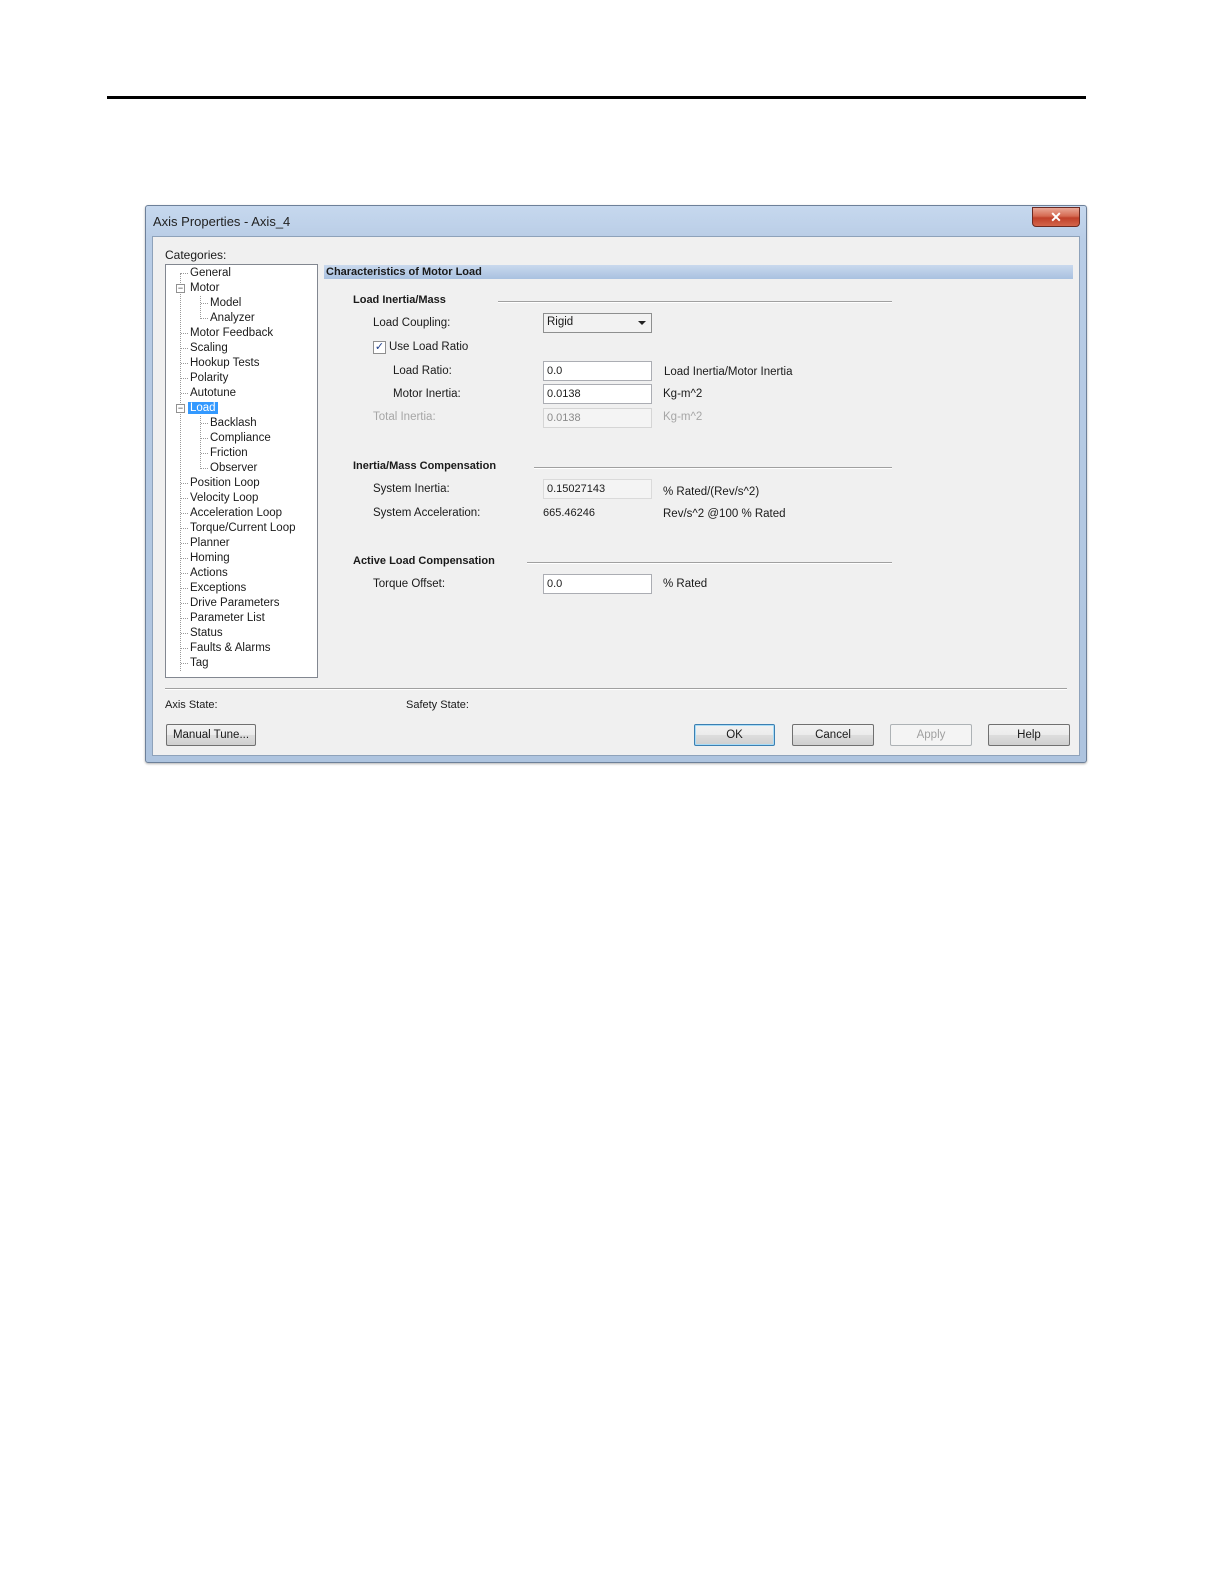  I want to click on tree-item-motor-feedback: Motor Feedback, so click(231, 333).